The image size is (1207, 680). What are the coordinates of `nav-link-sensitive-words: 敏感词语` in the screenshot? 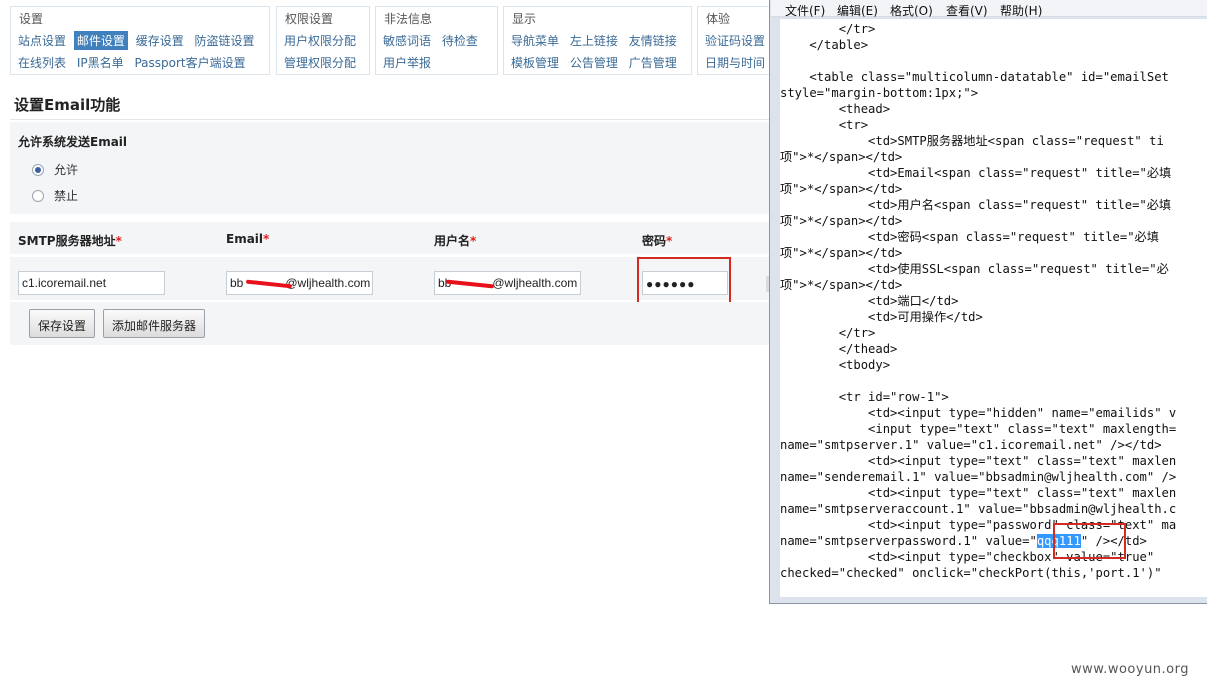 It's located at (407, 40).